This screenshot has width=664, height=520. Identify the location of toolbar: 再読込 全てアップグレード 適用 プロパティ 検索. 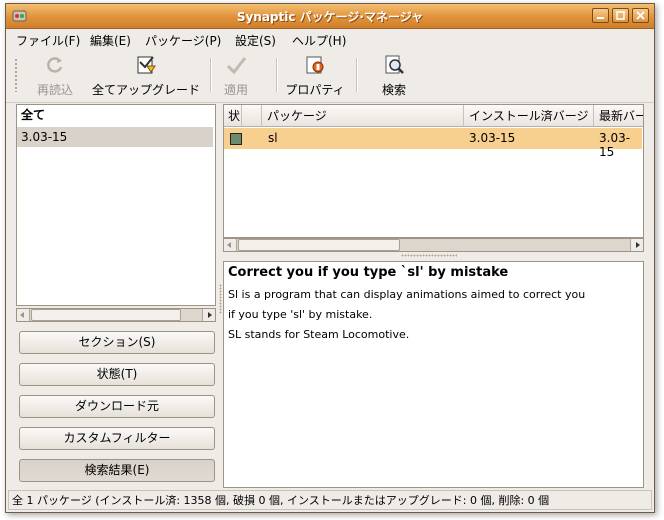
(330, 76).